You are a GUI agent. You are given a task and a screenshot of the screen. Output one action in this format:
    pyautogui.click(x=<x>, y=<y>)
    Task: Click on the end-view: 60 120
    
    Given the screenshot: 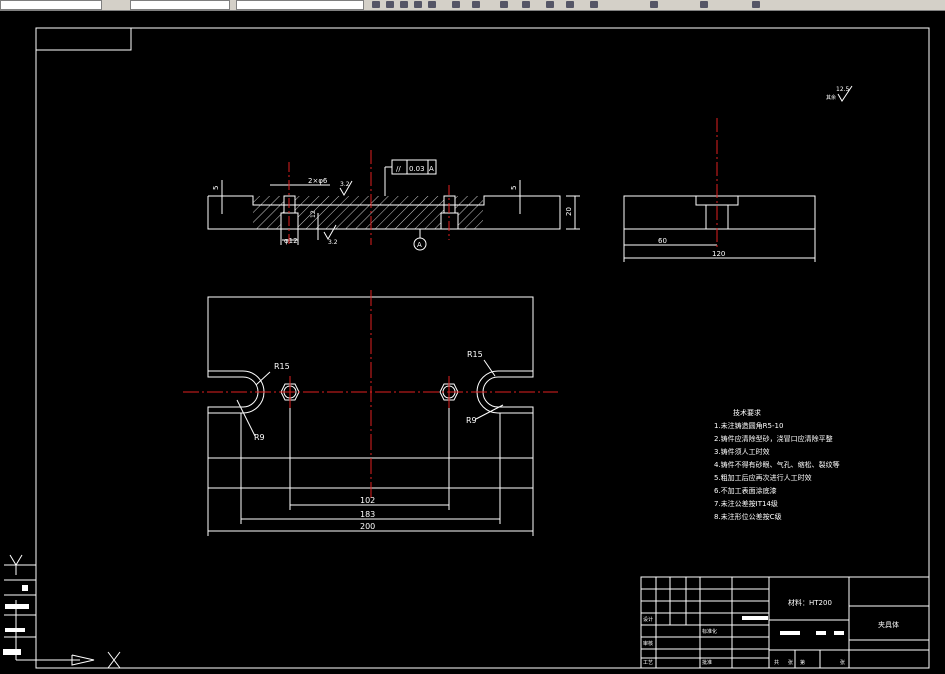 What is the action you would take?
    pyautogui.click(x=719, y=190)
    